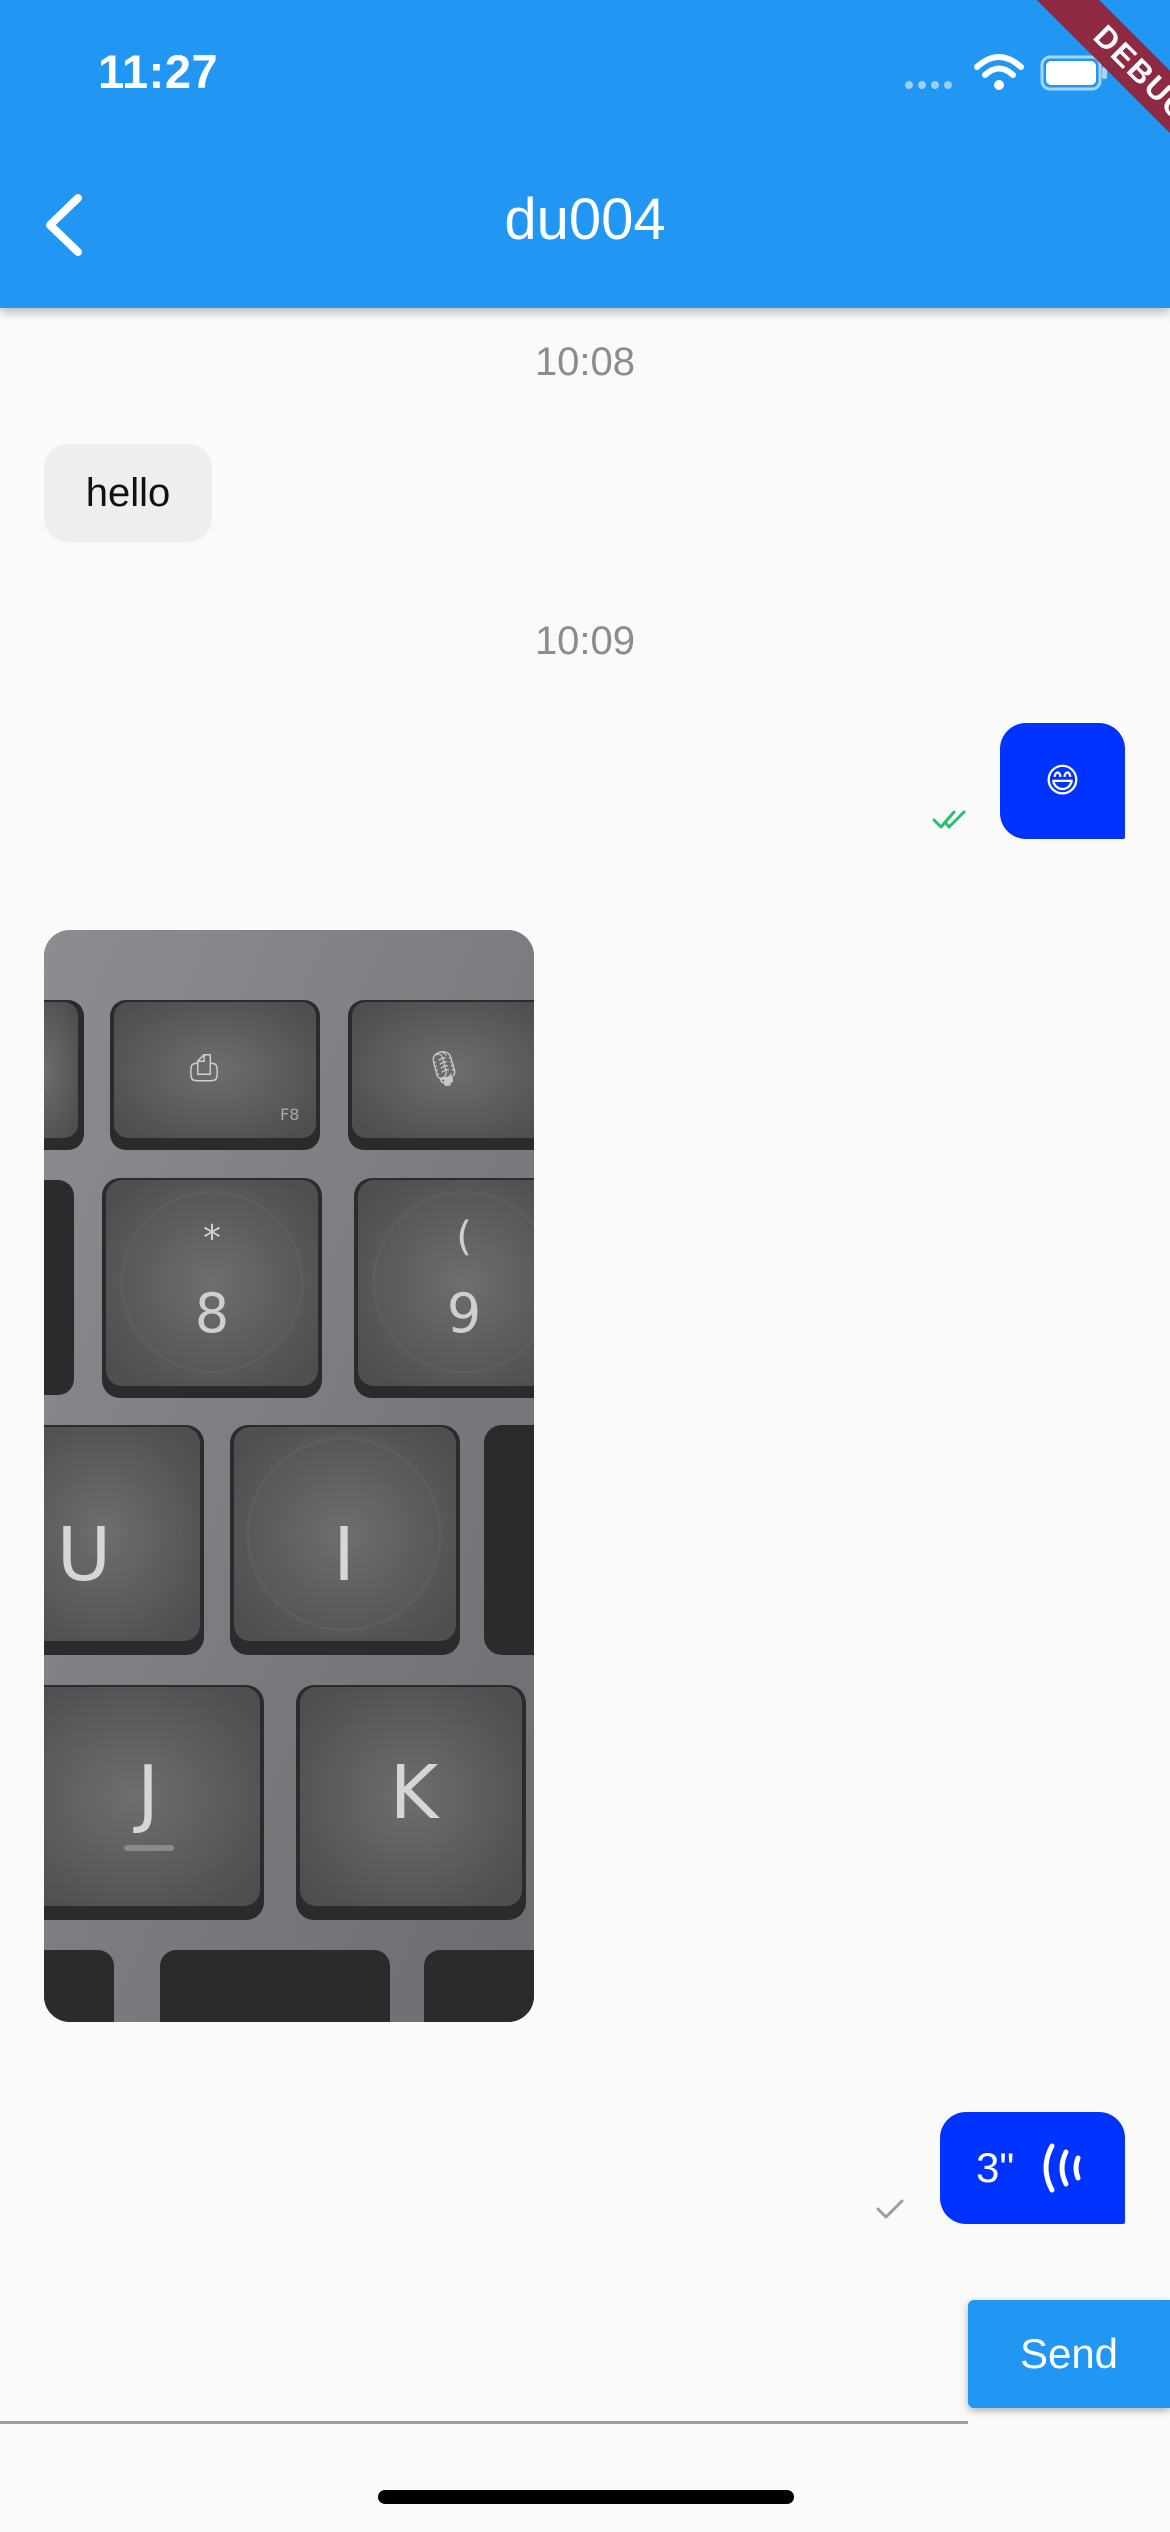 The height and width of the screenshot is (2532, 1170). Describe the element at coordinates (484, 2377) in the screenshot. I see `message-input` at that location.